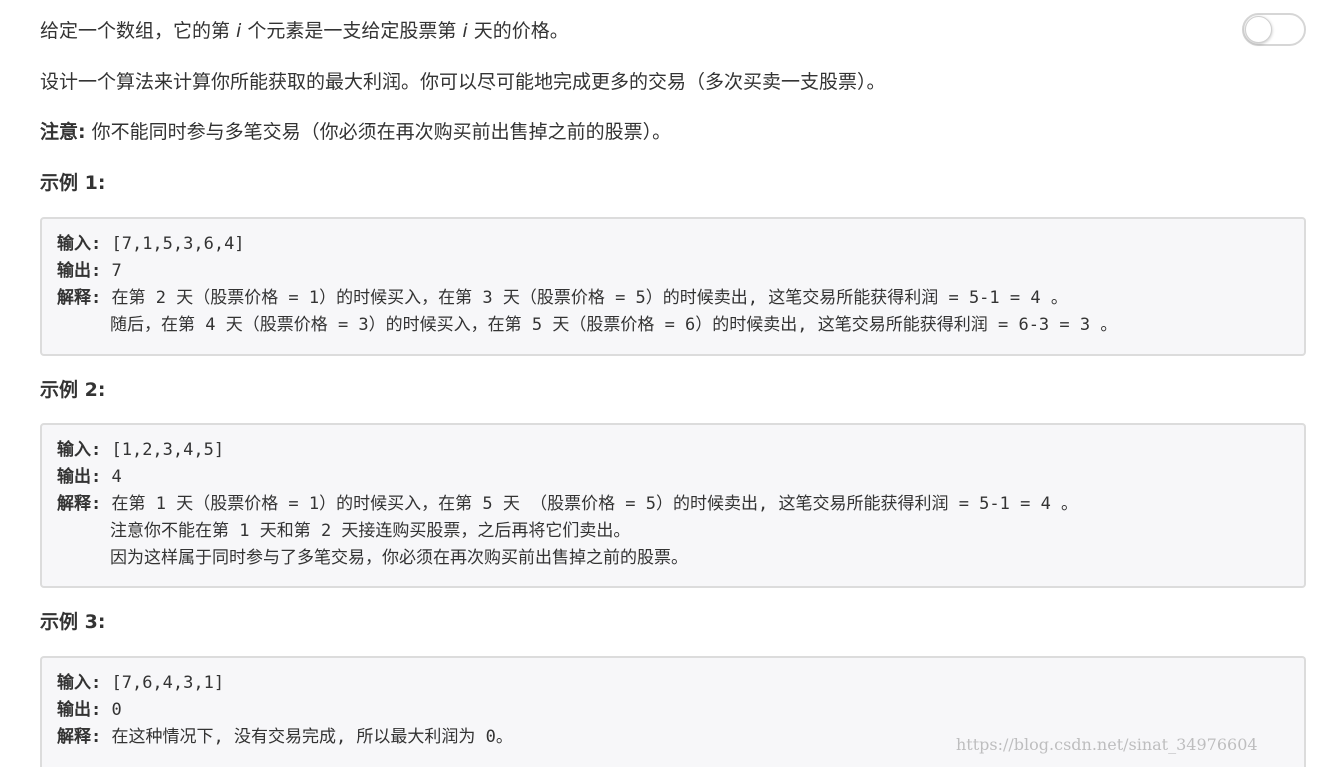 The width and height of the screenshot is (1326, 767). What do you see at coordinates (680, 271) in the screenshot?
I see `example-1-output: 输出: 7` at bounding box center [680, 271].